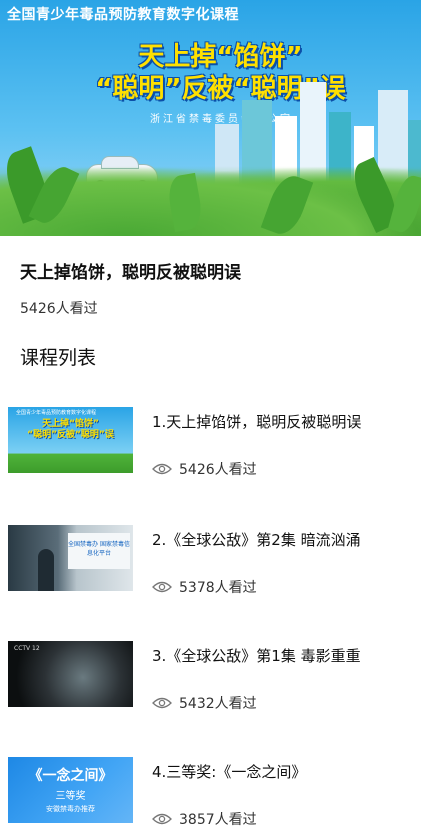  I want to click on thumb-headline-2: “聪明”反被“聪明”误, so click(70, 435).